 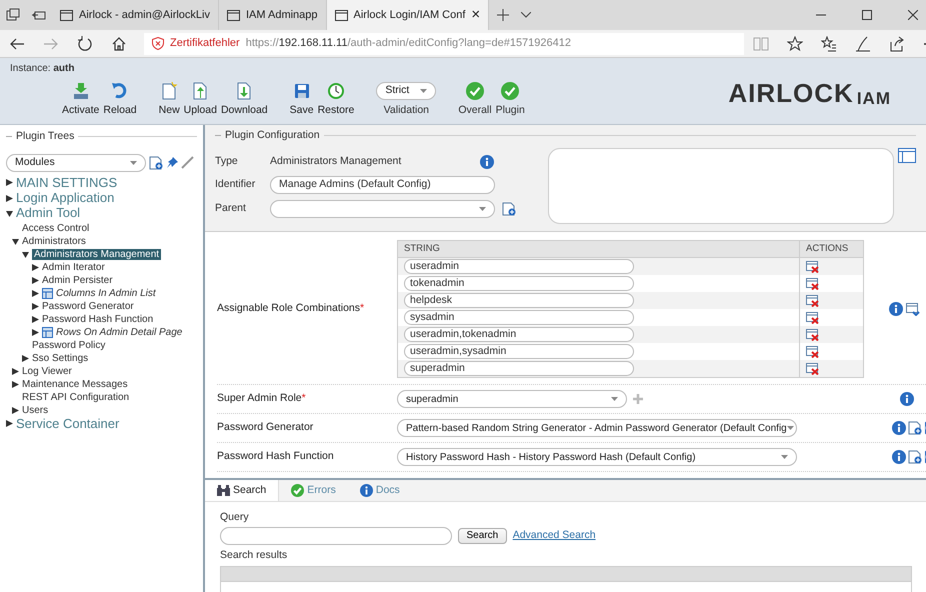 I want to click on tab-actions-icon, so click(x=13, y=15).